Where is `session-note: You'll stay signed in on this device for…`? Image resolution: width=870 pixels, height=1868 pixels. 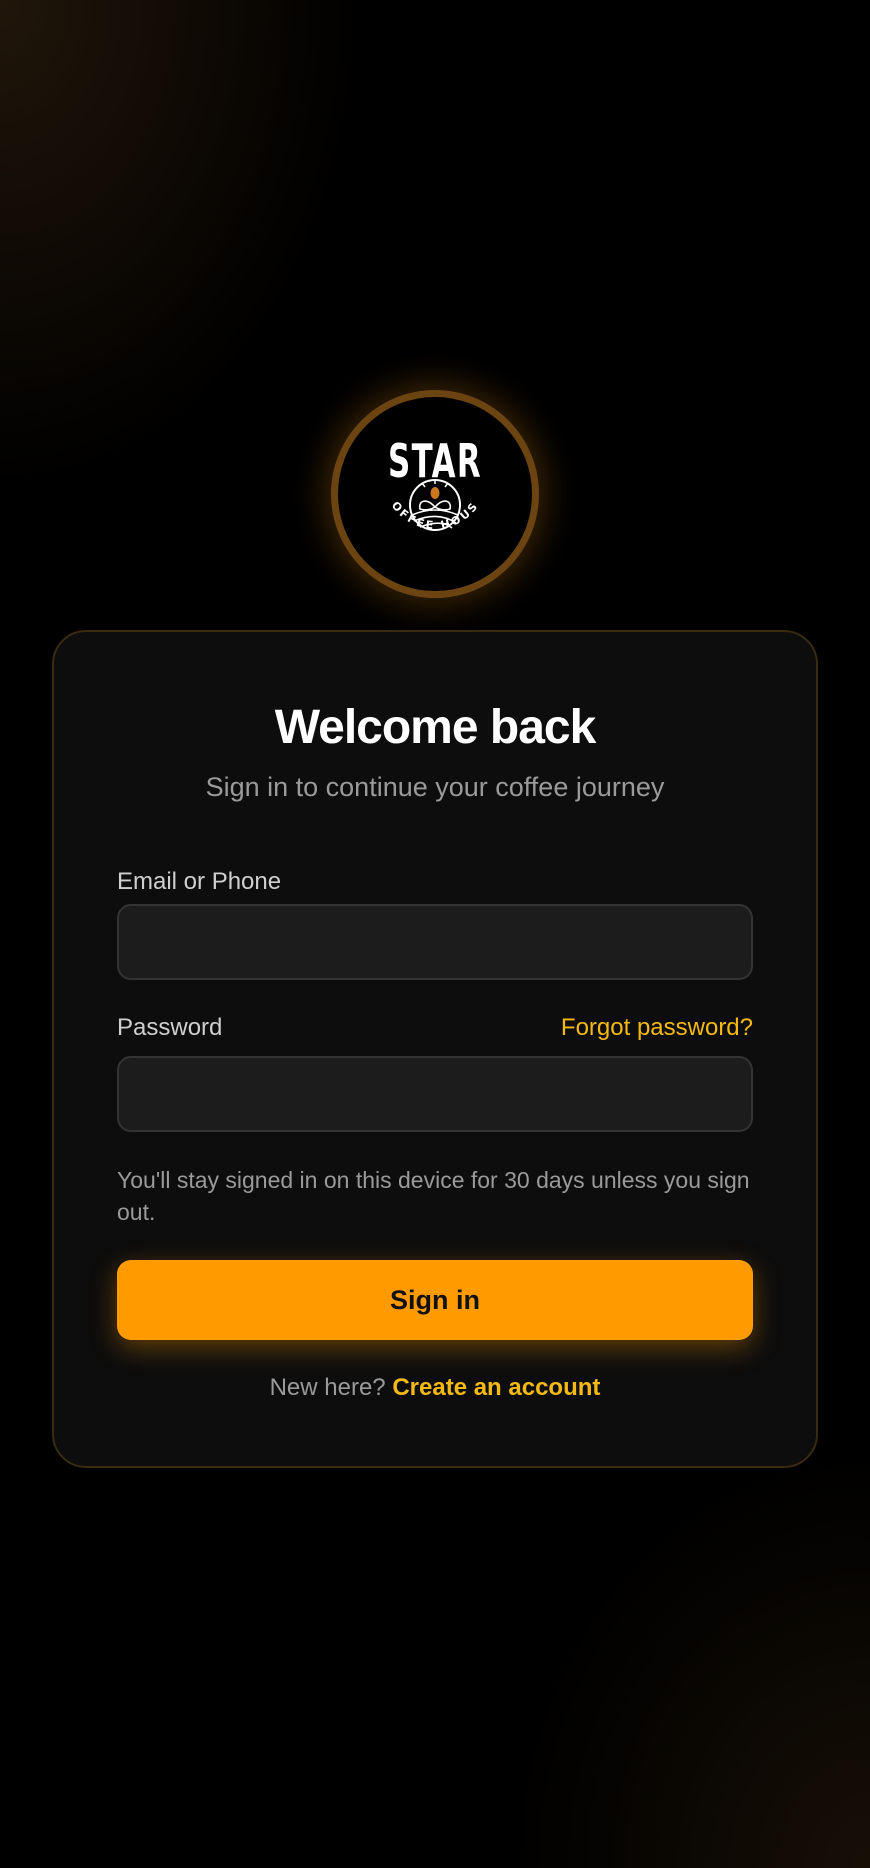 session-note: You'll stay signed in on this device for… is located at coordinates (433, 1196).